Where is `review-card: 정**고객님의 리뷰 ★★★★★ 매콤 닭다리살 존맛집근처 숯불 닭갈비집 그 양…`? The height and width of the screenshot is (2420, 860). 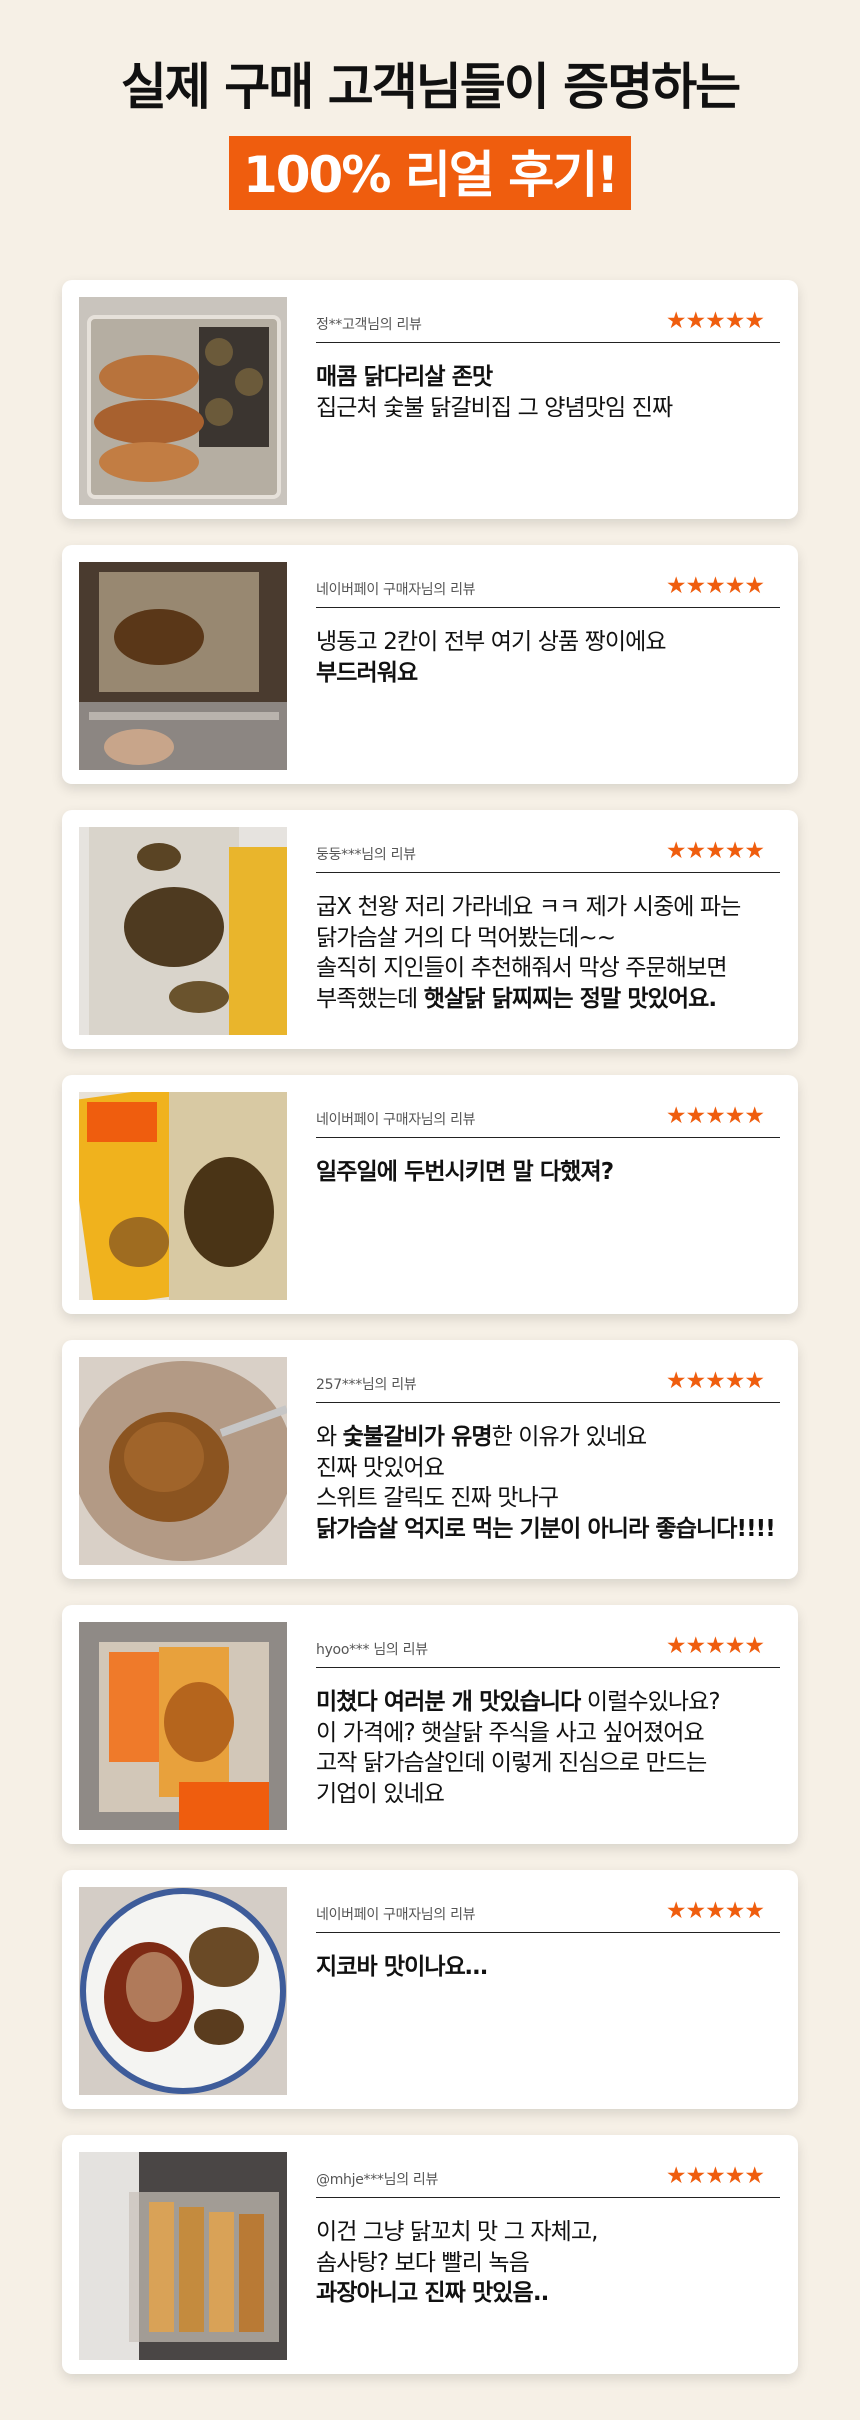 review-card: 정**고객님의 리뷰 ★★★★★ 매콤 닭다리살 존맛집근처 숯불 닭갈비집 그 양… is located at coordinates (430, 399).